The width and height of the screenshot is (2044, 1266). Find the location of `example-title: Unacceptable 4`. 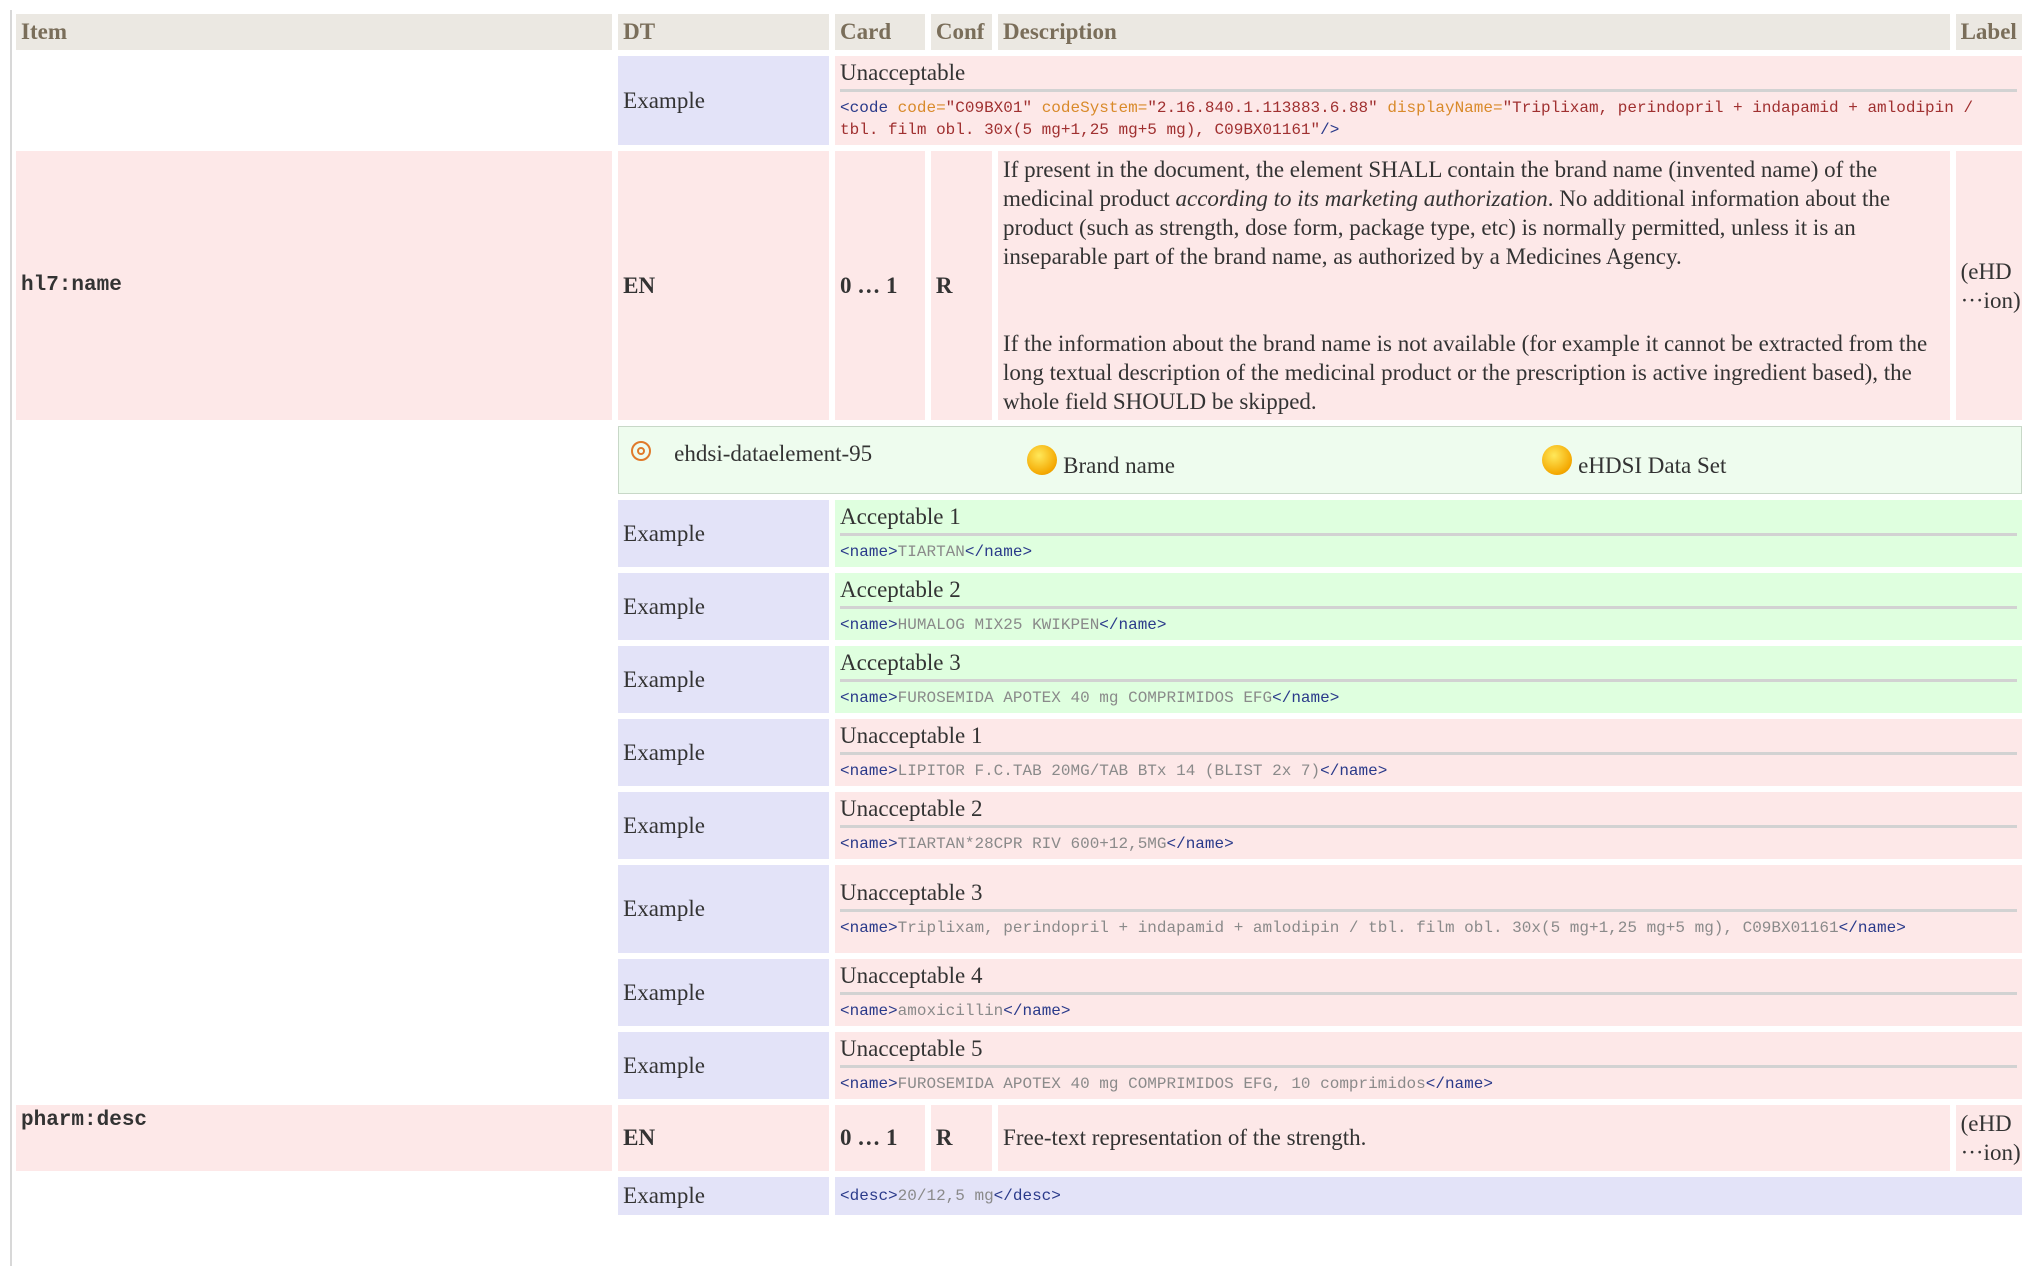

example-title: Unacceptable 4 is located at coordinates (1428, 979).